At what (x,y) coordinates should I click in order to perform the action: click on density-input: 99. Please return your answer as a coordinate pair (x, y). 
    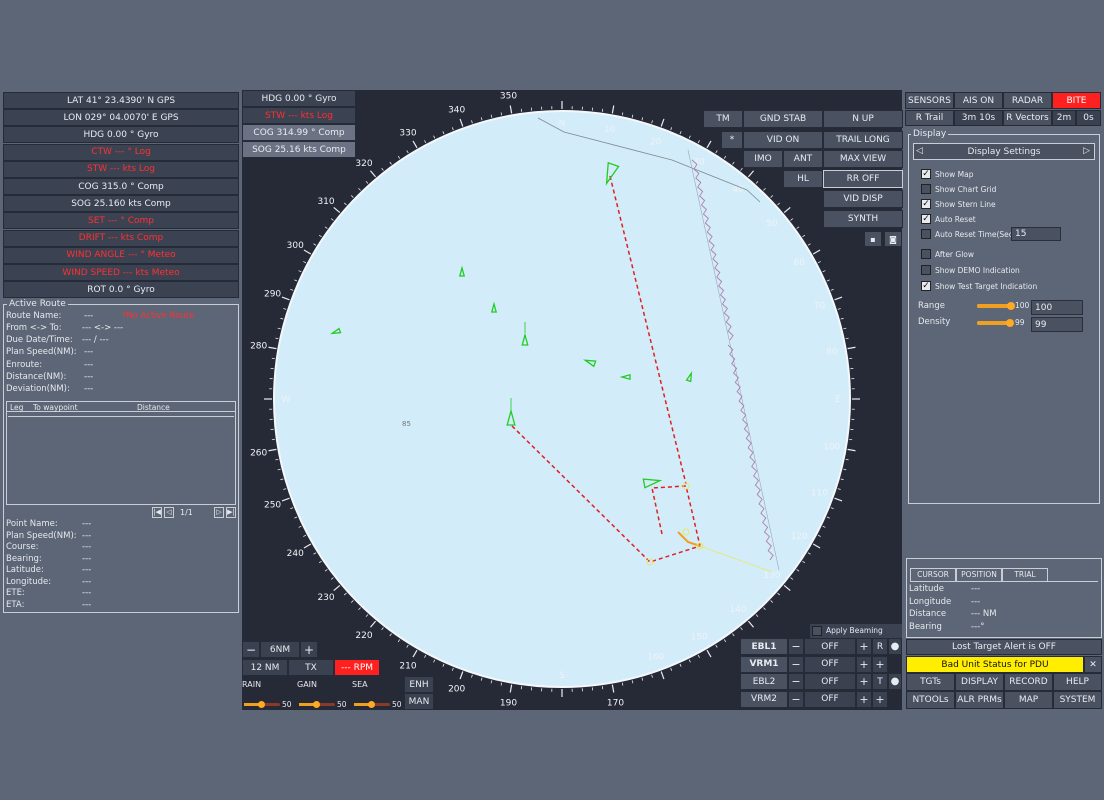
    Looking at the image, I should click on (1057, 324).